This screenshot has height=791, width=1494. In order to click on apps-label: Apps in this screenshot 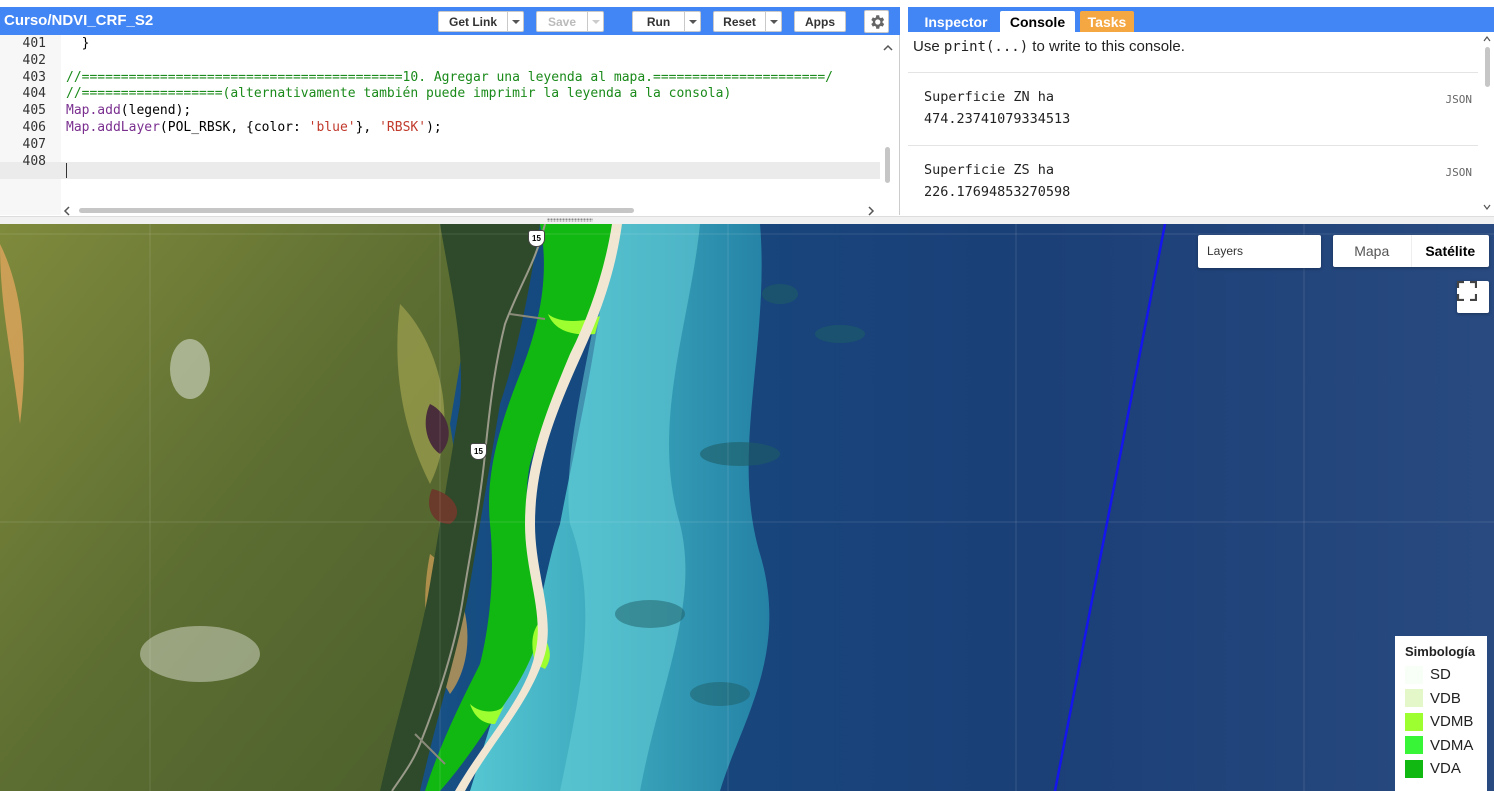, I will do `click(820, 21)`.